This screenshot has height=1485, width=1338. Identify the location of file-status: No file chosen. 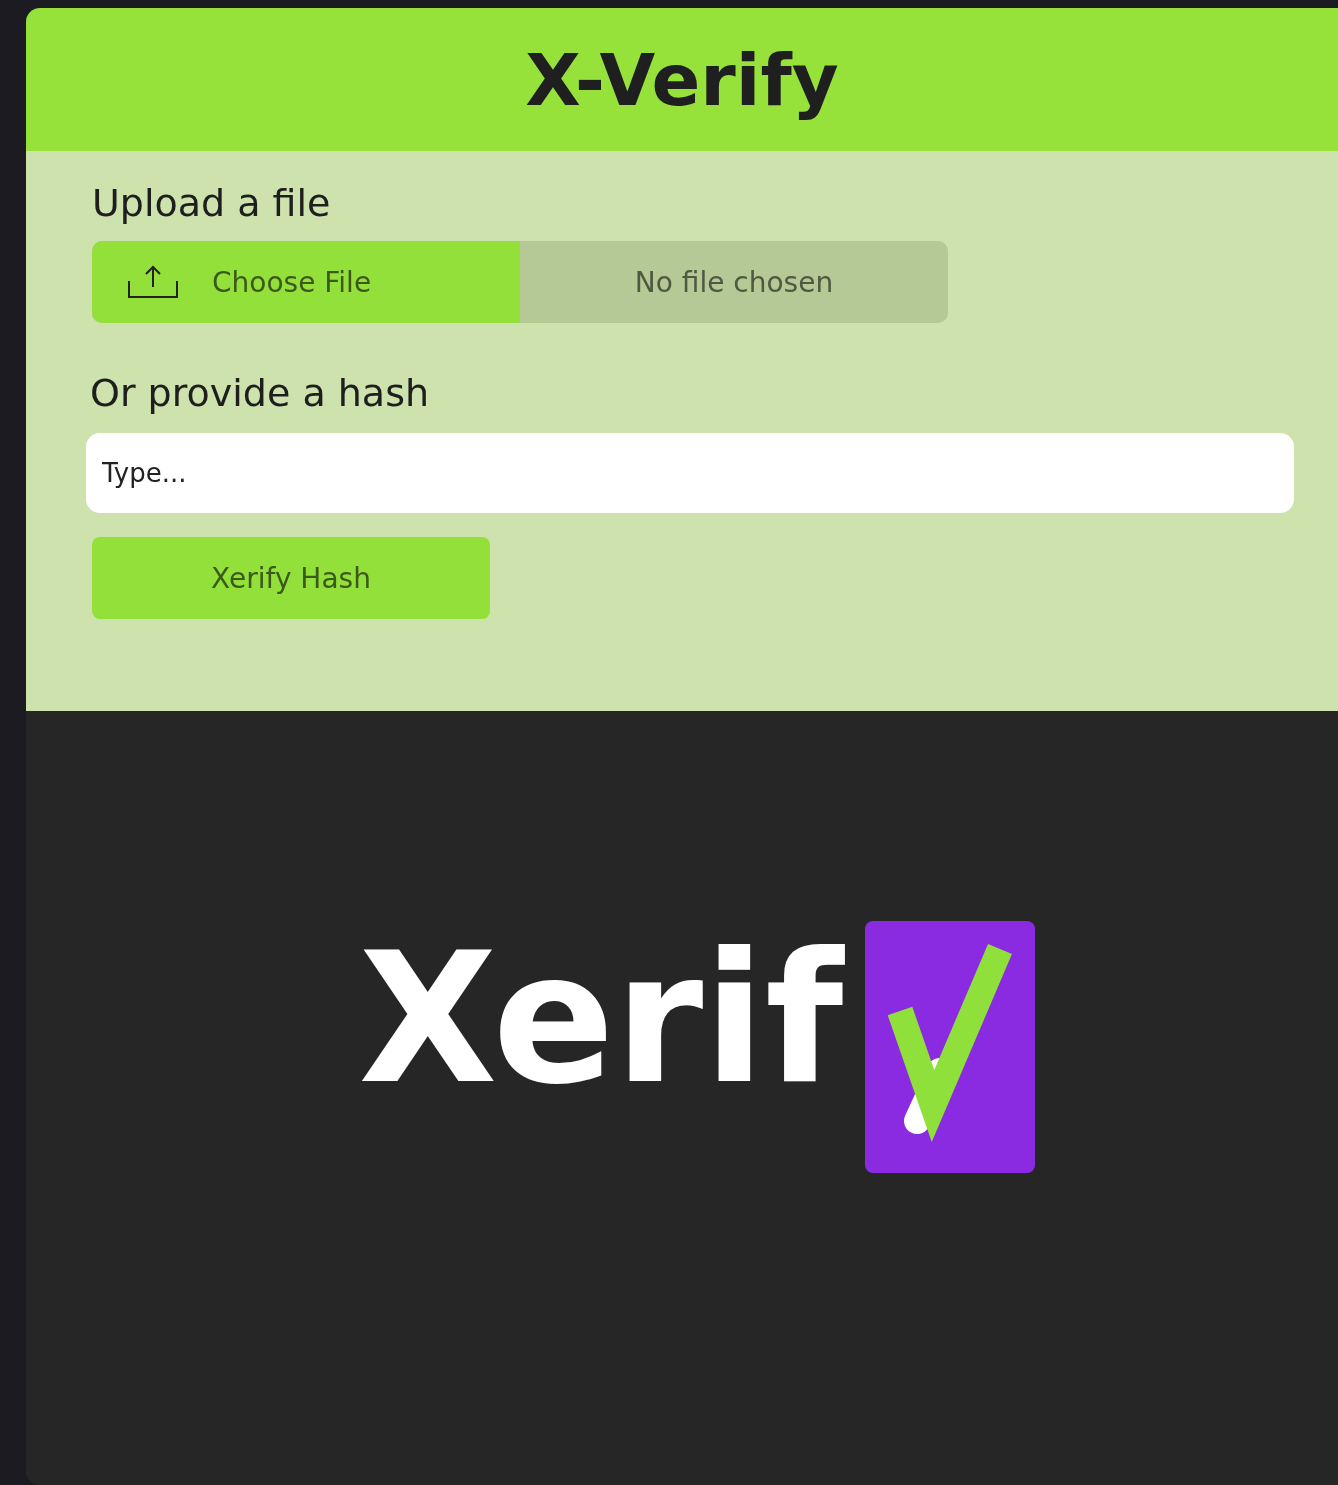
(734, 282).